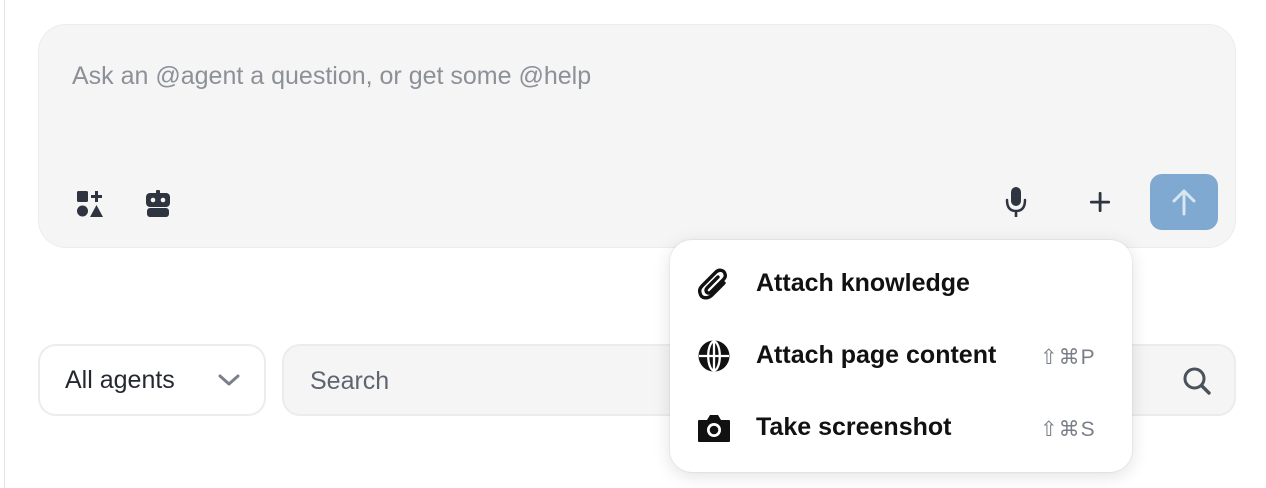 The image size is (1266, 488). What do you see at coordinates (1068, 357) in the screenshot?
I see `shortcut-hint: ⇧⌘P` at bounding box center [1068, 357].